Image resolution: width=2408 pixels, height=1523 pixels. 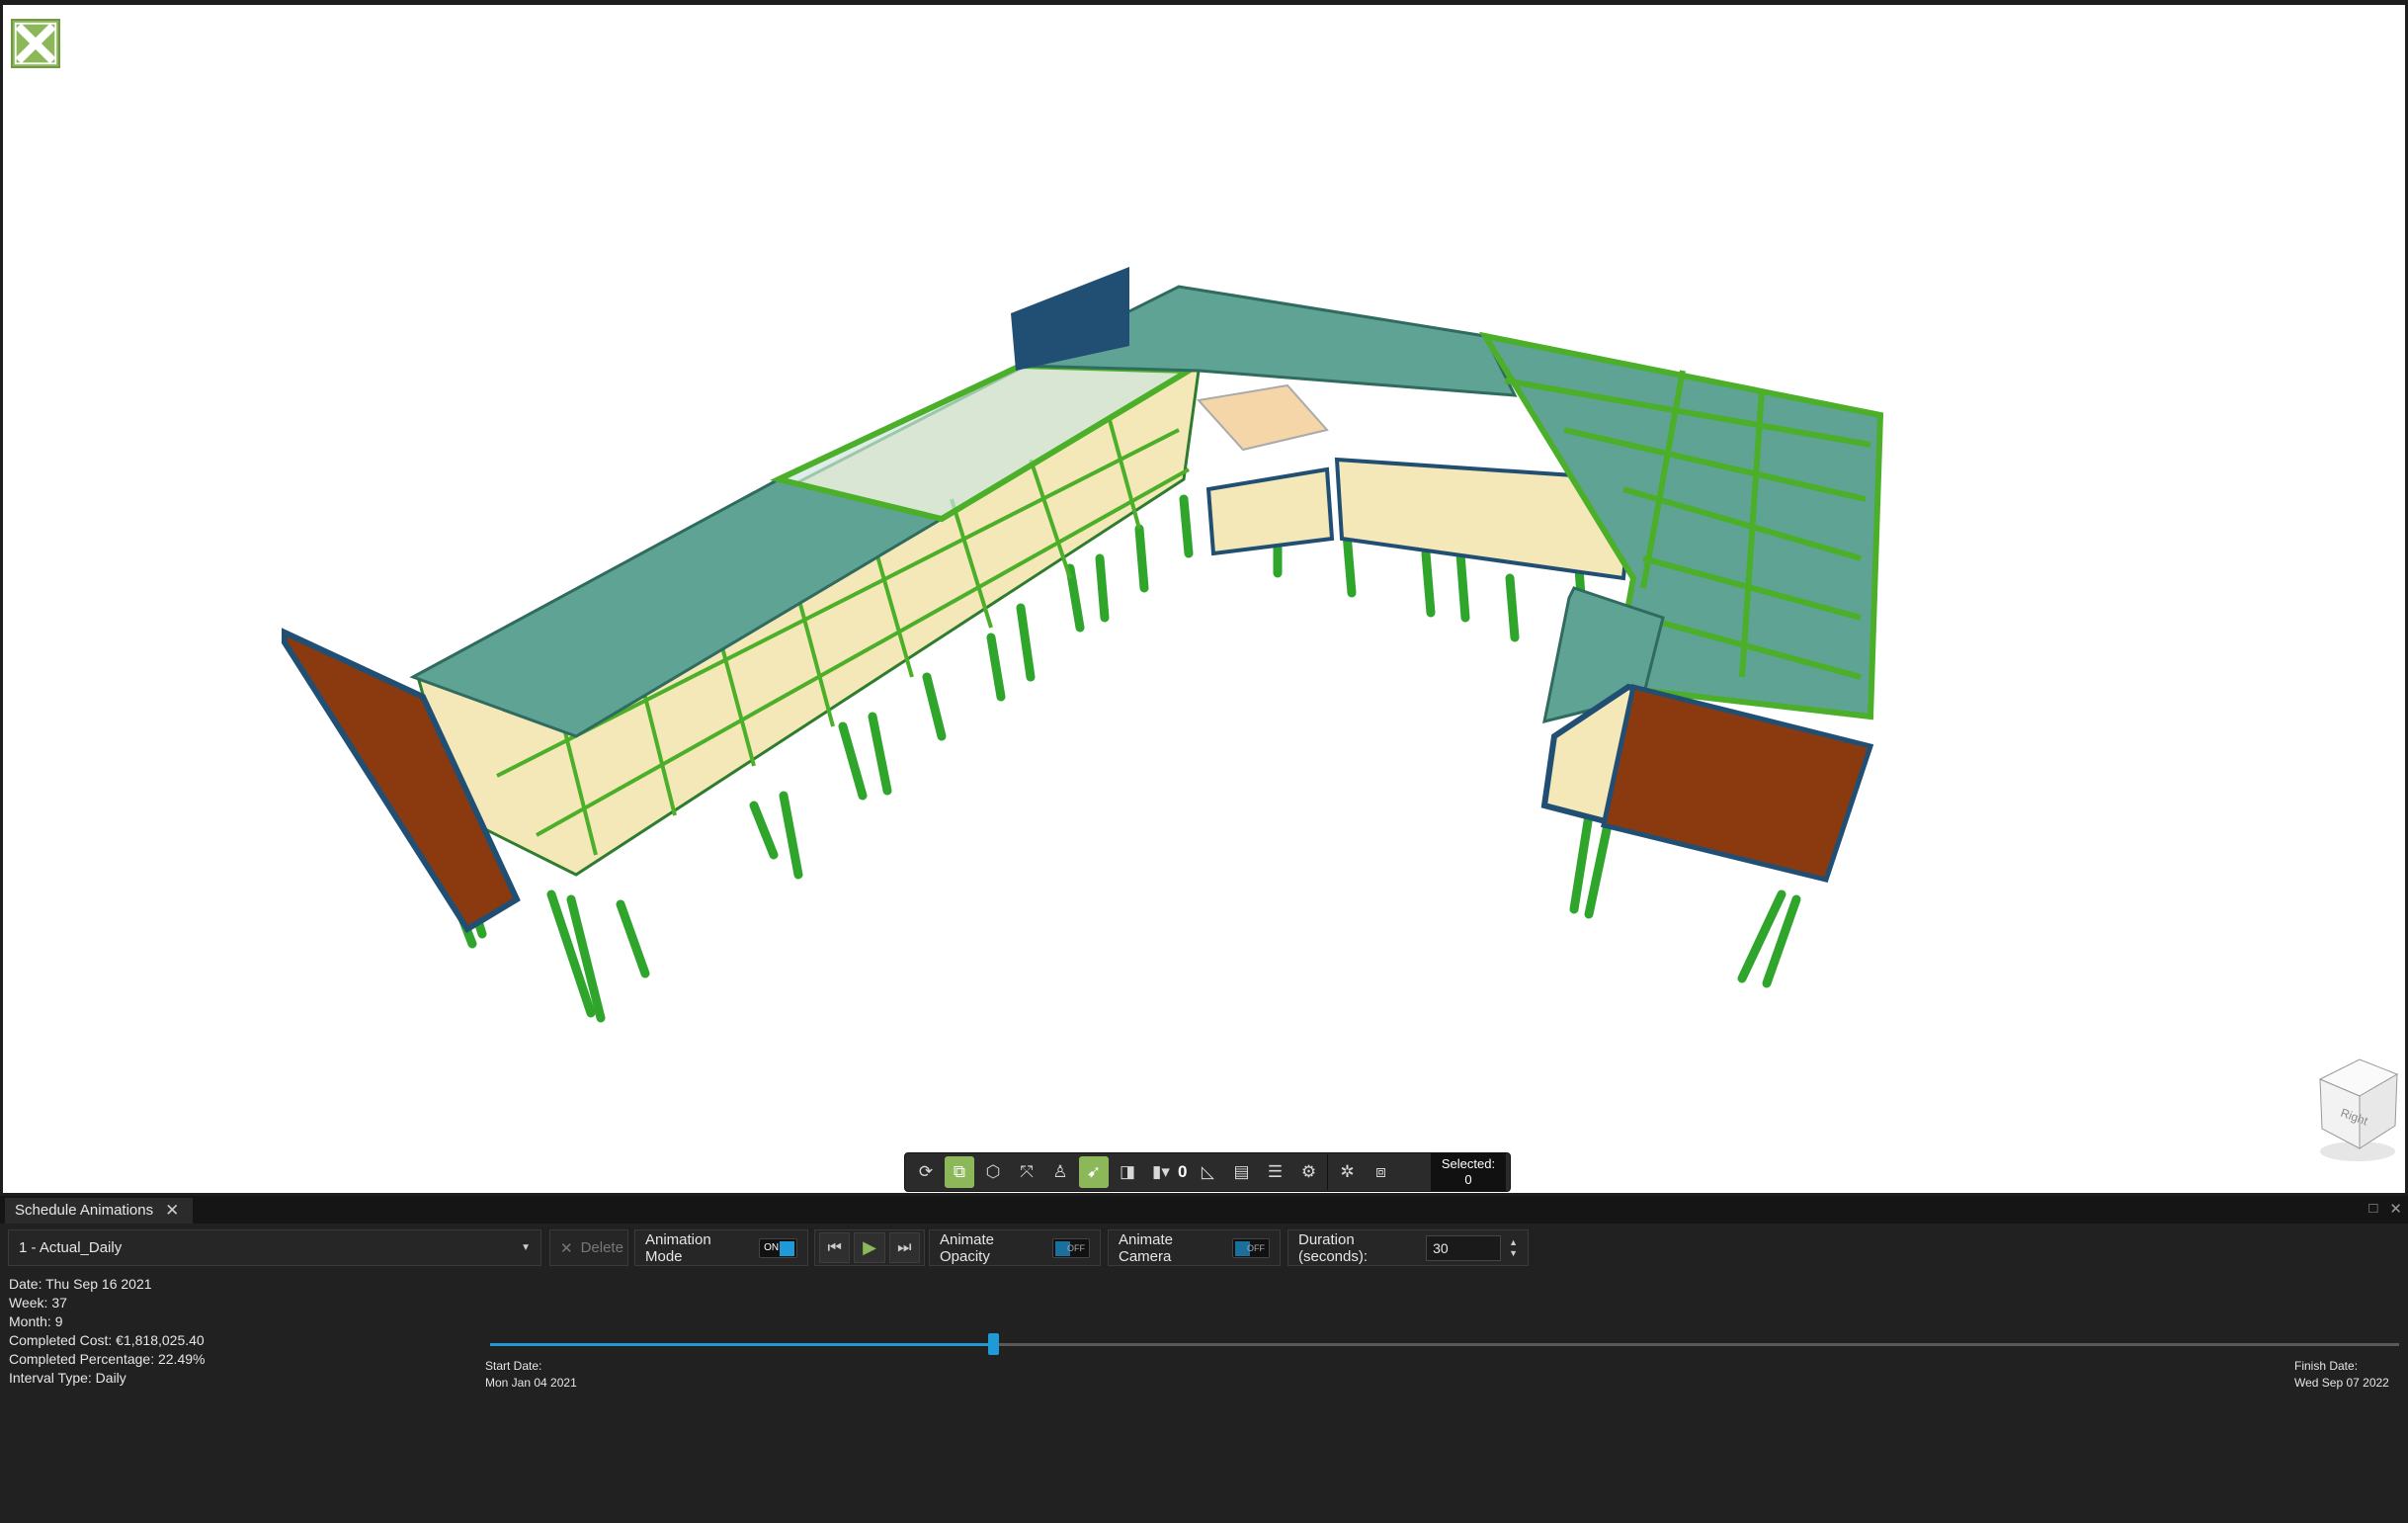 I want to click on animate-camera-group: Animate Camera OFF, so click(x=1194, y=1248).